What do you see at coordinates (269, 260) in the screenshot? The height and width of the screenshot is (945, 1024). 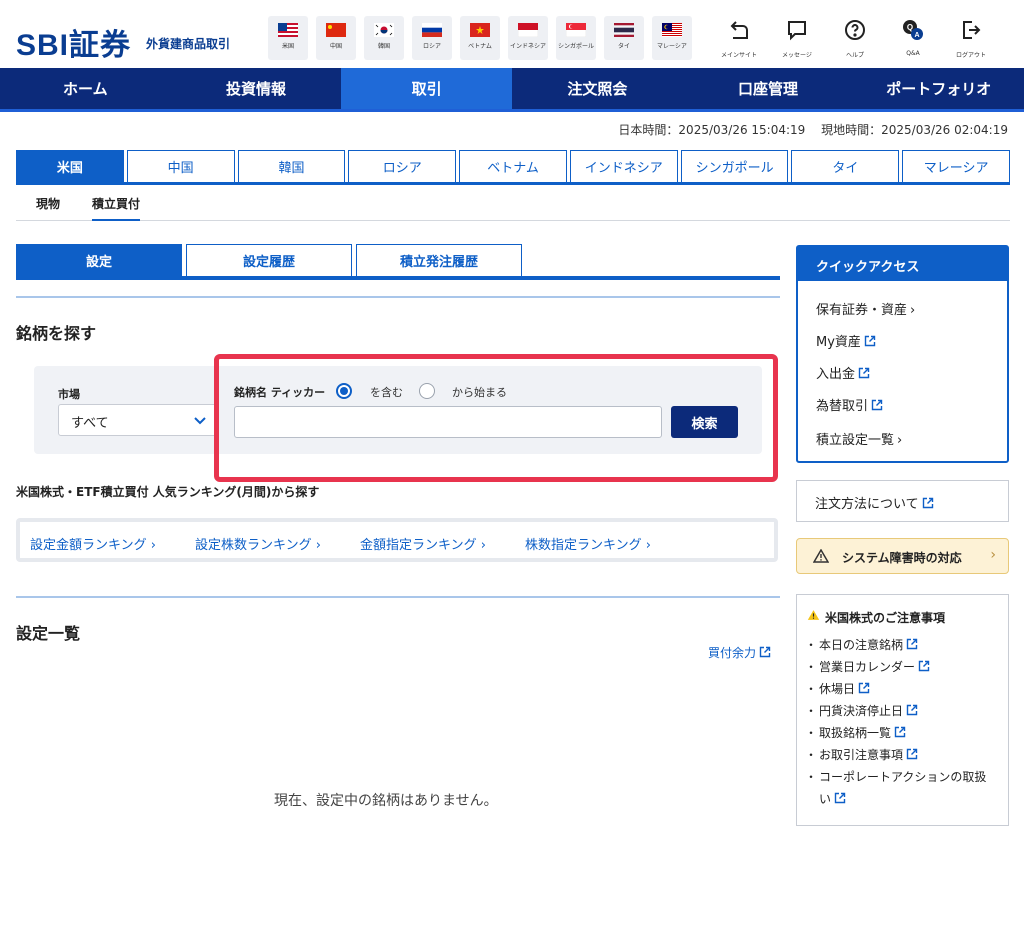 I see `tab-settings-history: 設定履歴` at bounding box center [269, 260].